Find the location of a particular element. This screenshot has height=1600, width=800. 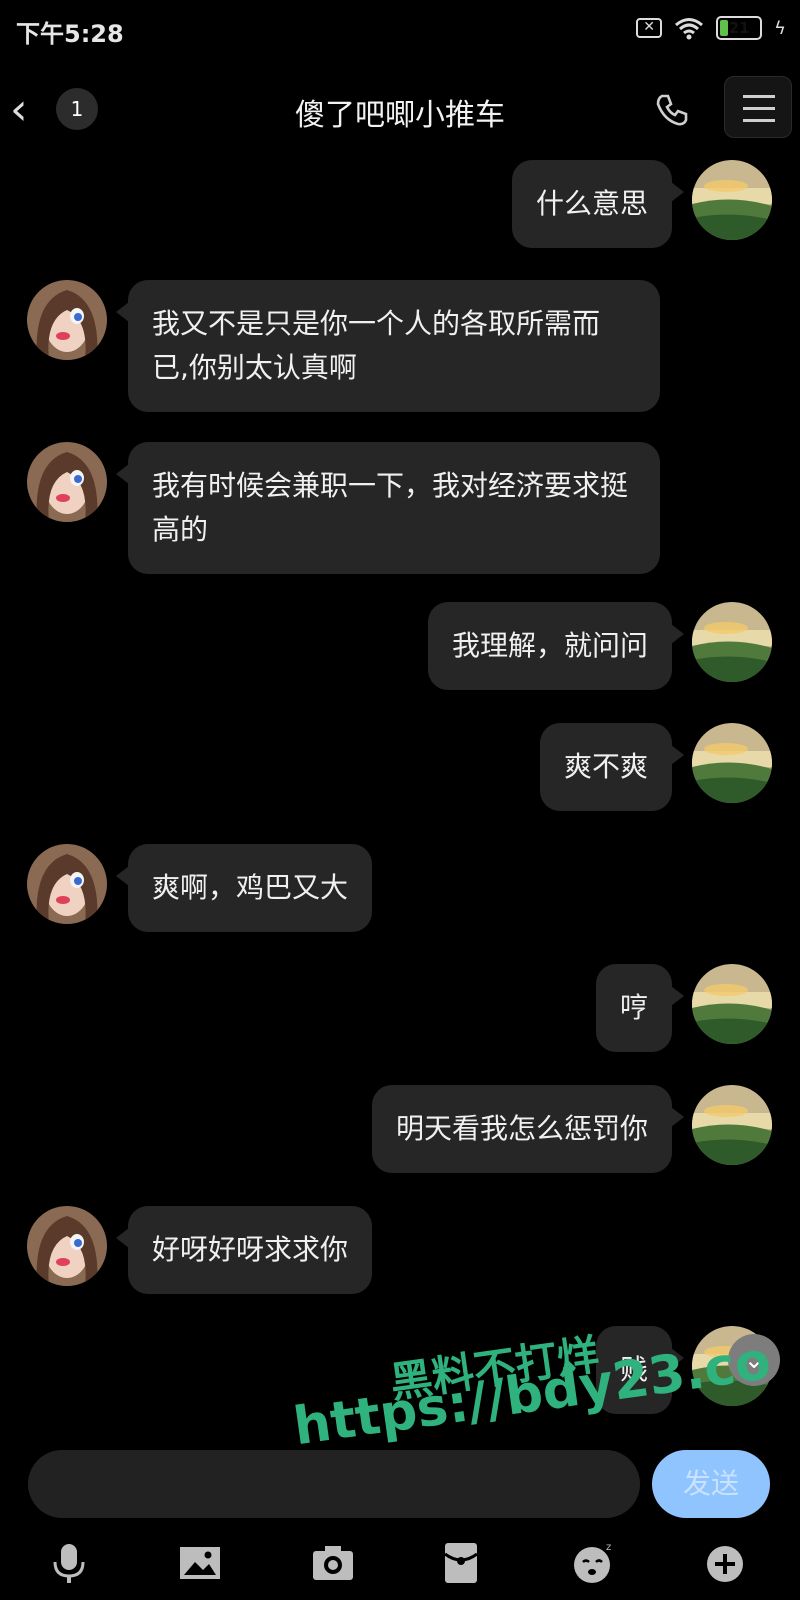

wifi-icon is located at coordinates (689, 29).